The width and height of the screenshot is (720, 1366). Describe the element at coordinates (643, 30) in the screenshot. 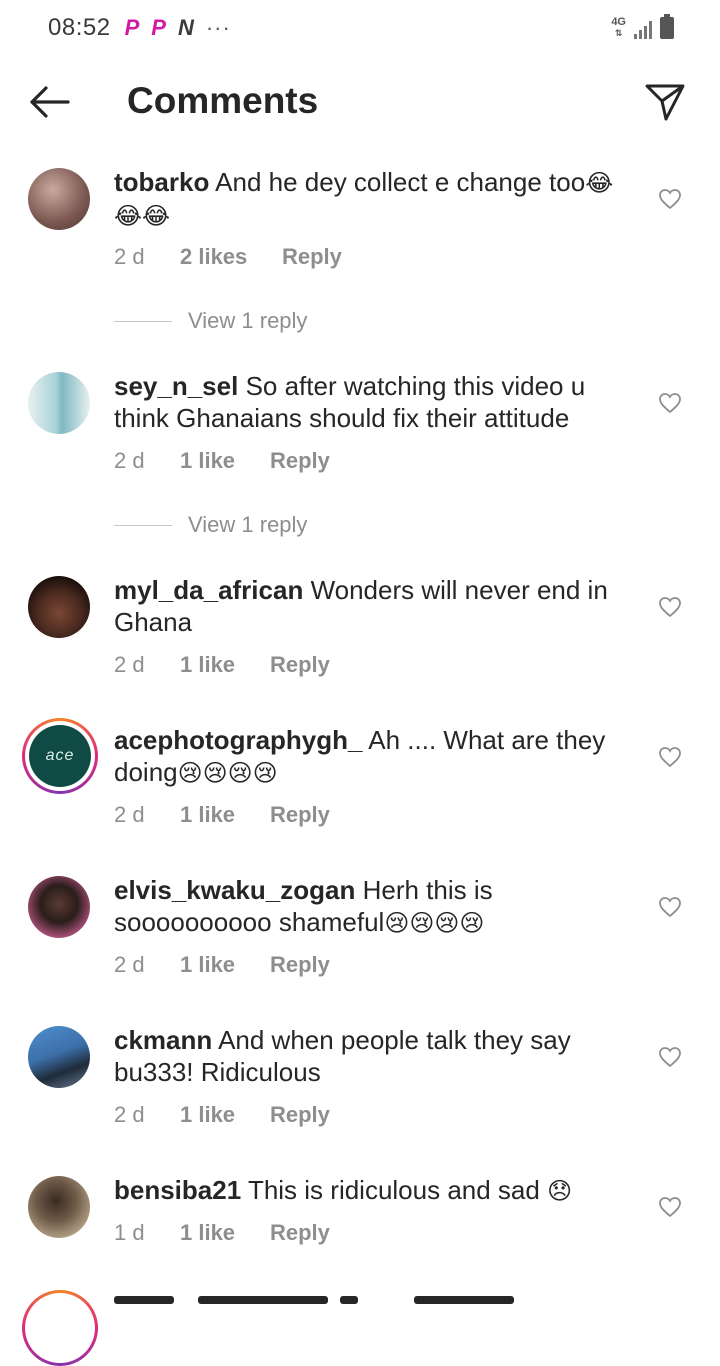

I see `signal-icon` at that location.